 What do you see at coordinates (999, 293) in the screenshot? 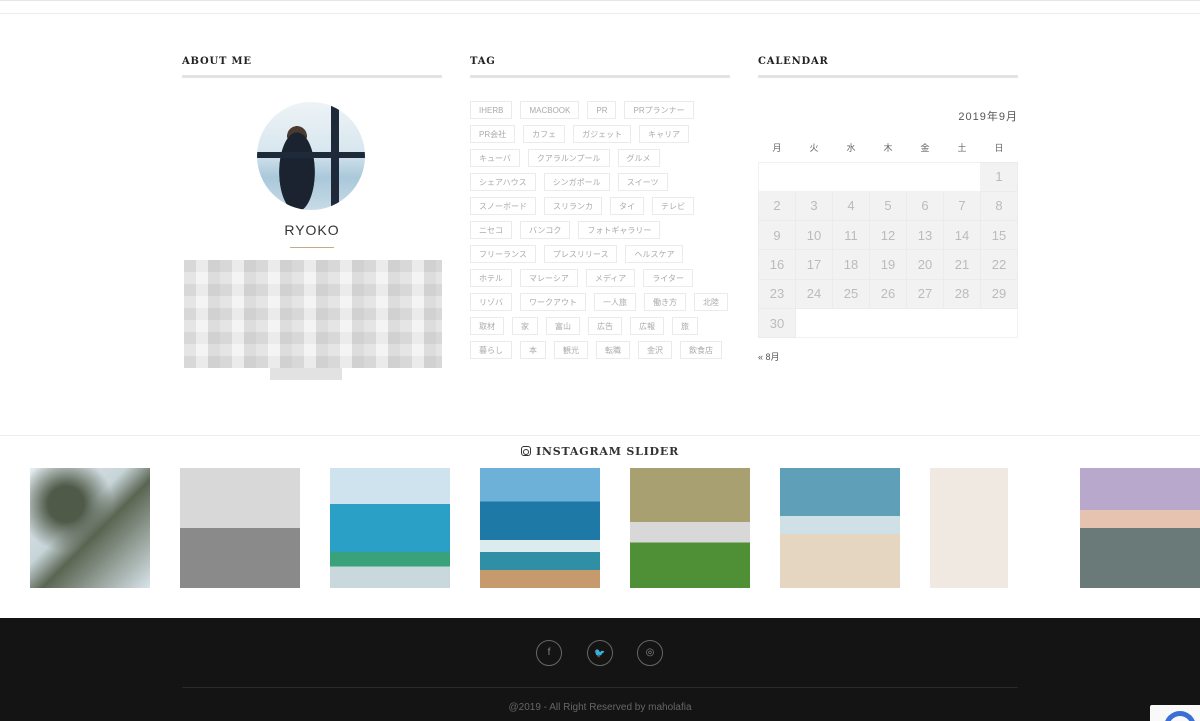
I see `calendar-day: 29` at bounding box center [999, 293].